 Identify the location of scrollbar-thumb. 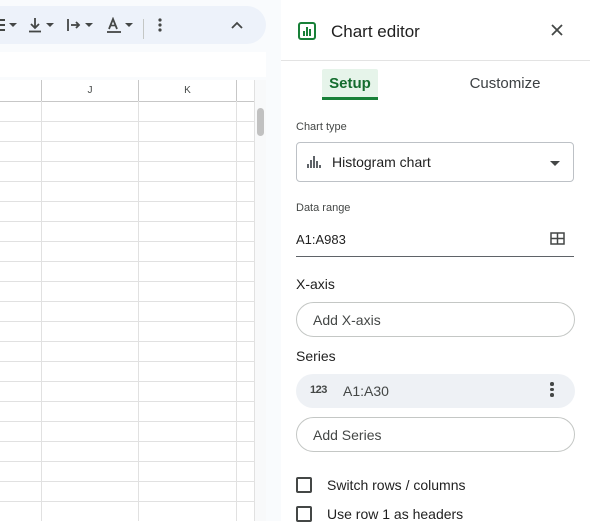
(260, 122).